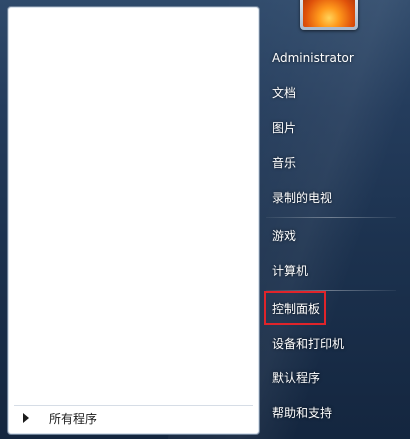 The height and width of the screenshot is (439, 410). Describe the element at coordinates (330, 162) in the screenshot. I see `music-link: 音乐` at that location.